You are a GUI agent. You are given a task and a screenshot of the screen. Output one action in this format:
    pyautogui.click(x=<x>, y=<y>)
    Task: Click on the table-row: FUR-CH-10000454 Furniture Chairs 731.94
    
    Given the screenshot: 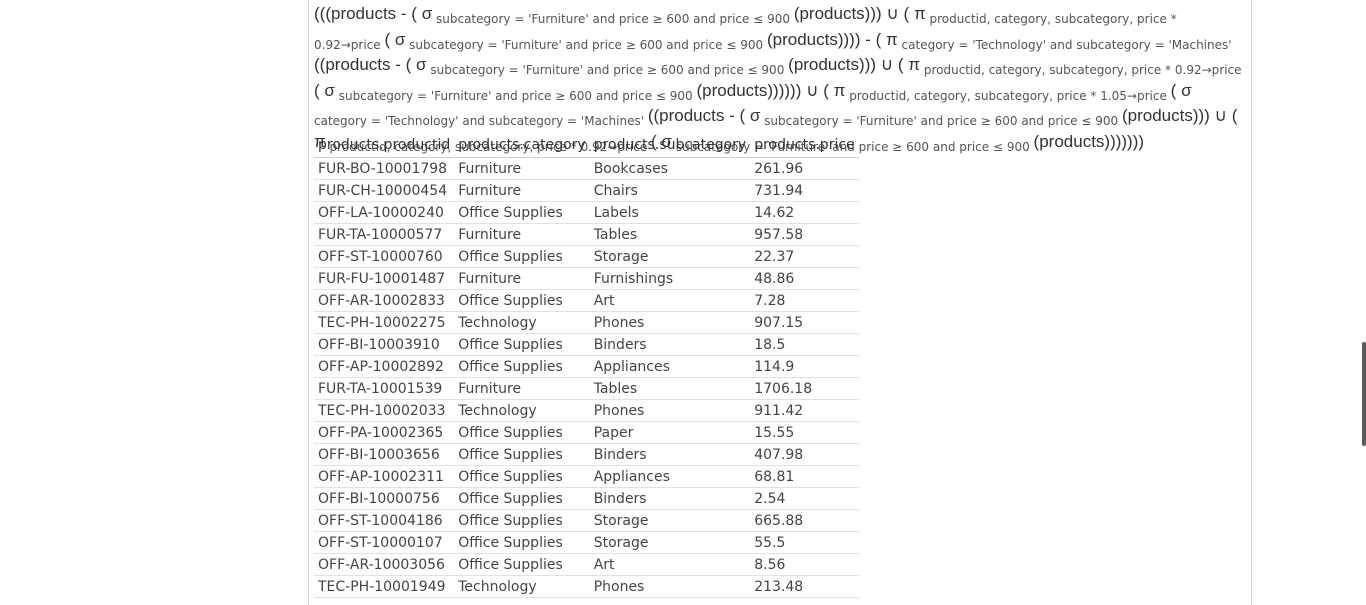 What is the action you would take?
    pyautogui.click(x=586, y=190)
    